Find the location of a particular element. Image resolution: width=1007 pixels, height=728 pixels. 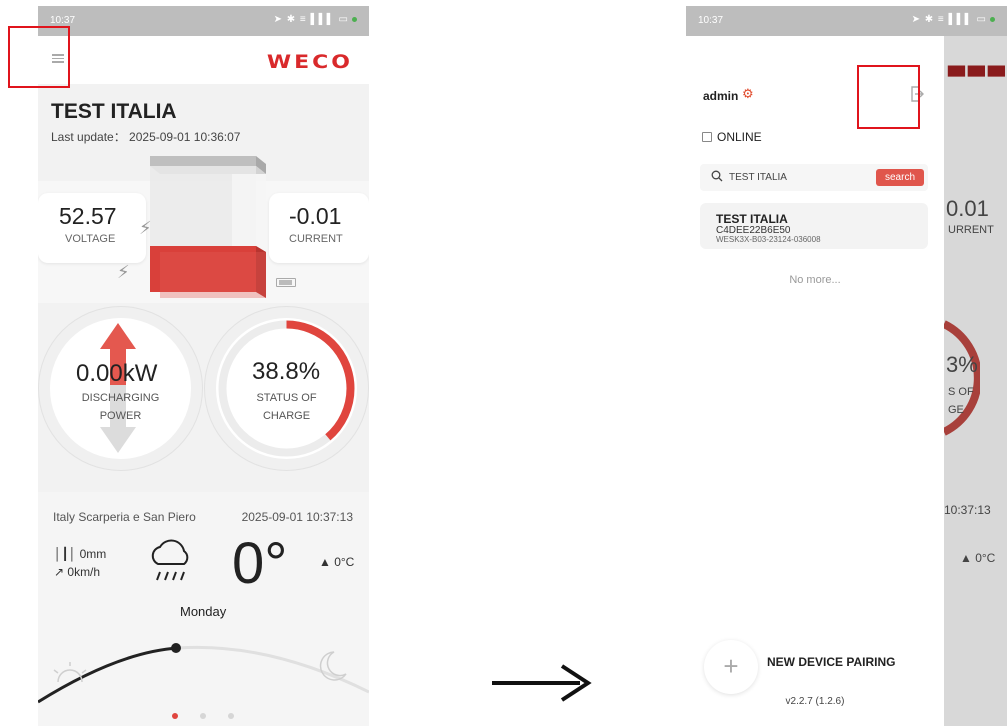

sunrise-icon is located at coordinates (70, 672).